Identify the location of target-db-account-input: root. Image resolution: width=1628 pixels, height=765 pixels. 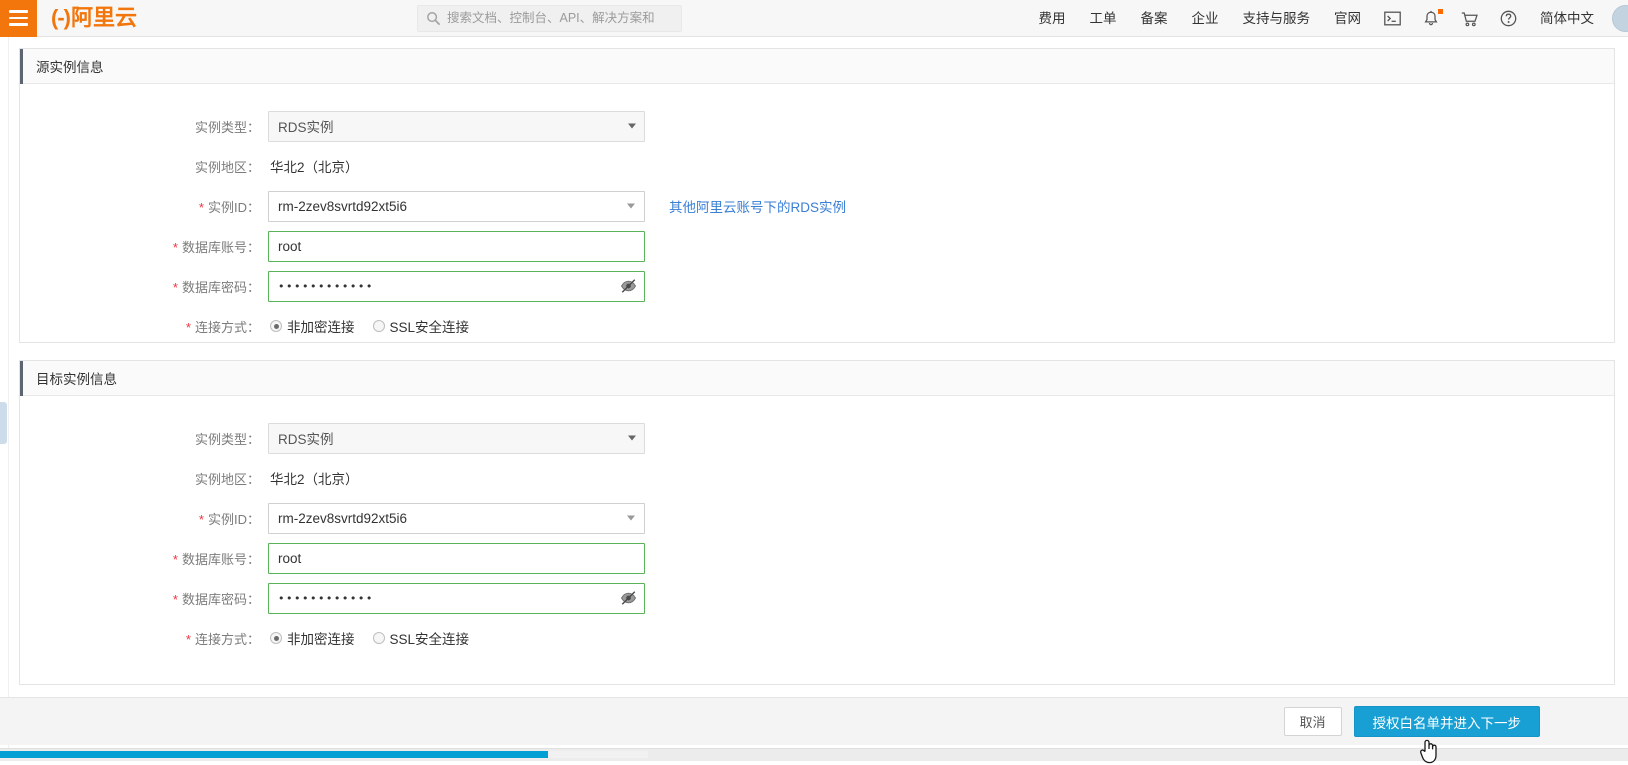
(456, 558).